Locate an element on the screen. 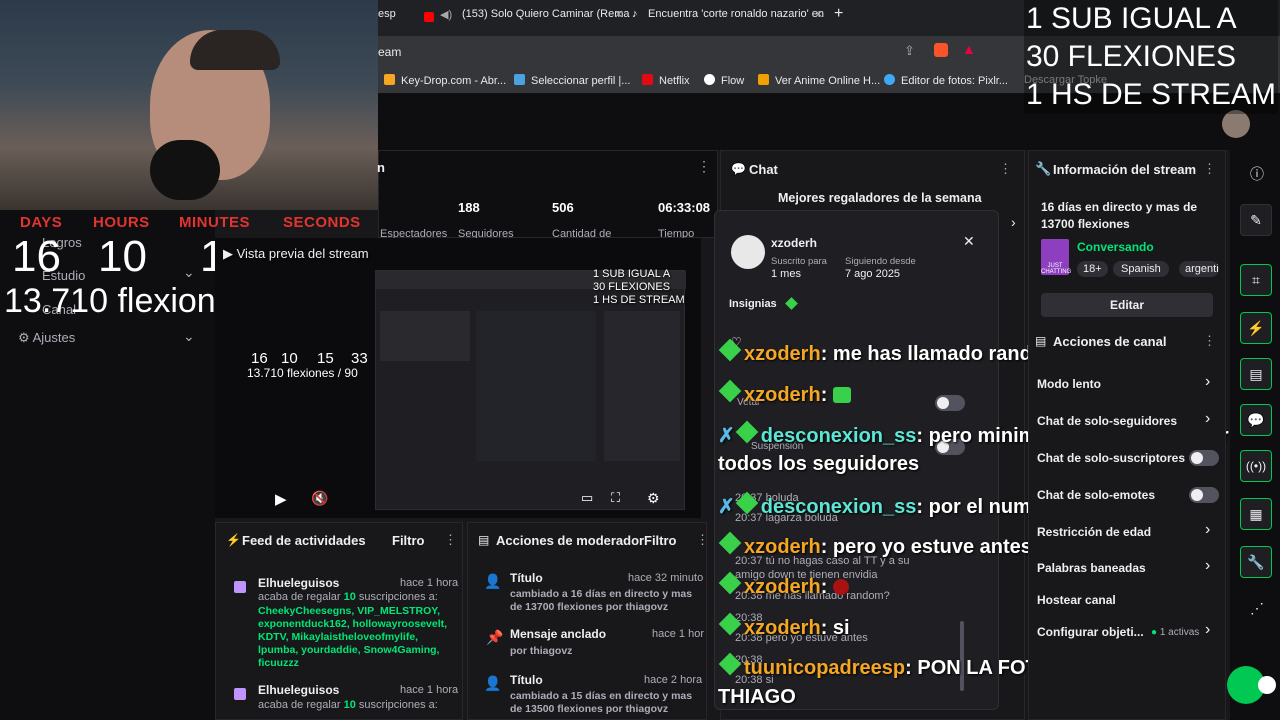 This screenshot has width=1280, height=720. overlay-line: 1 SUB IGUAL A is located at coordinates (1131, 18).